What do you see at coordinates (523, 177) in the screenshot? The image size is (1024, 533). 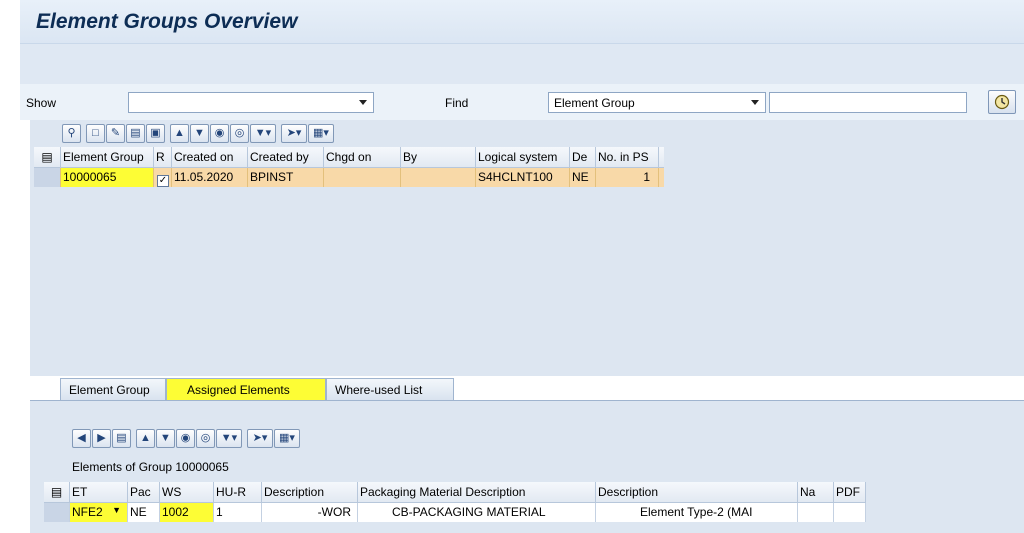 I see `cell-logical-system: S4HCLNT100` at bounding box center [523, 177].